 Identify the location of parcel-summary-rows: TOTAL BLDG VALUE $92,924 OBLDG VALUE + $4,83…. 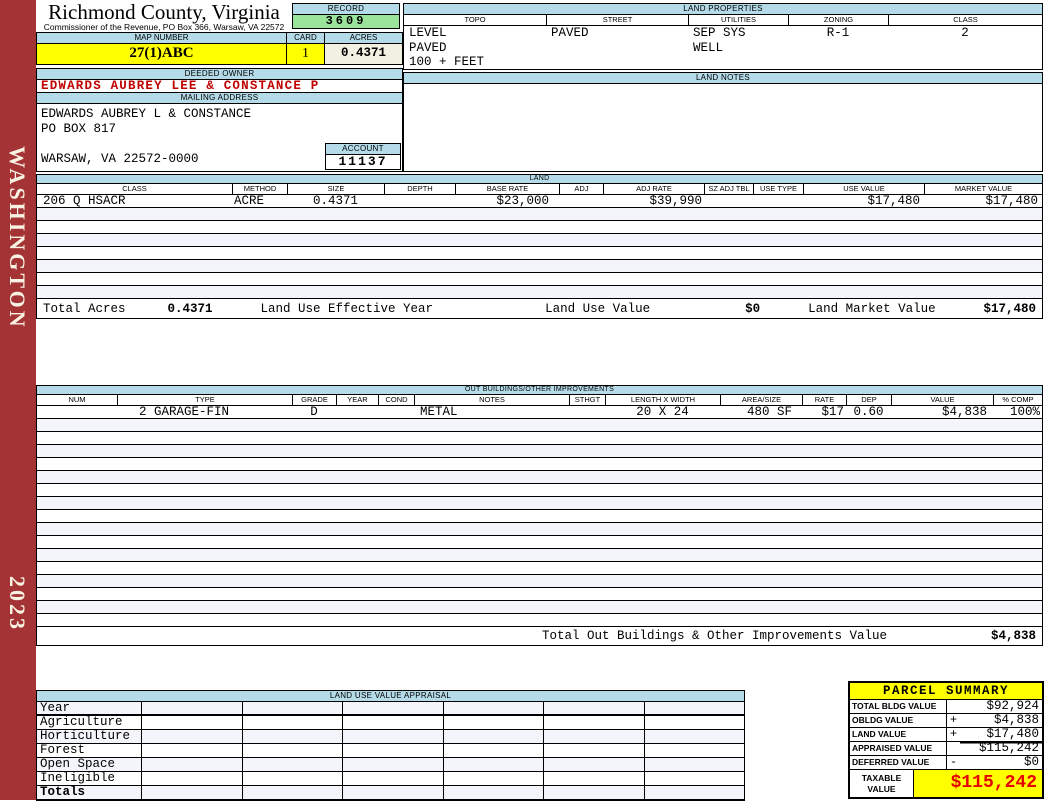
(946, 735).